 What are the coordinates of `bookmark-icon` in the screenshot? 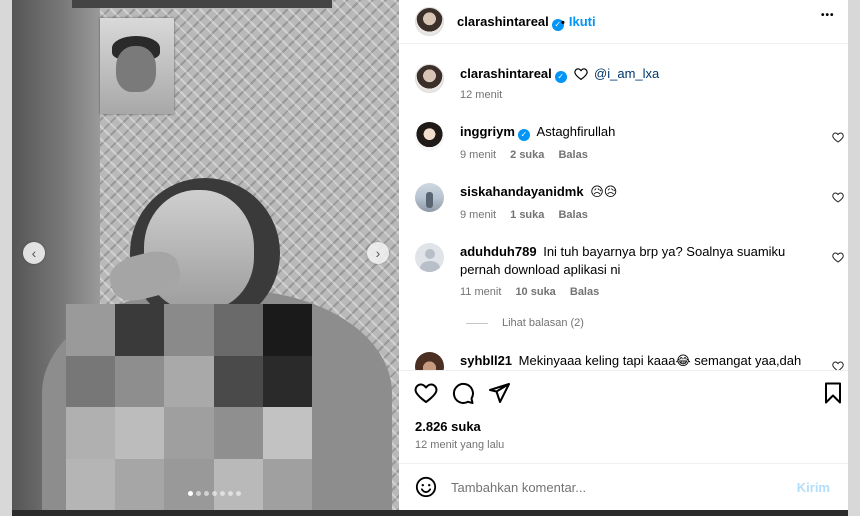 It's located at (833, 393).